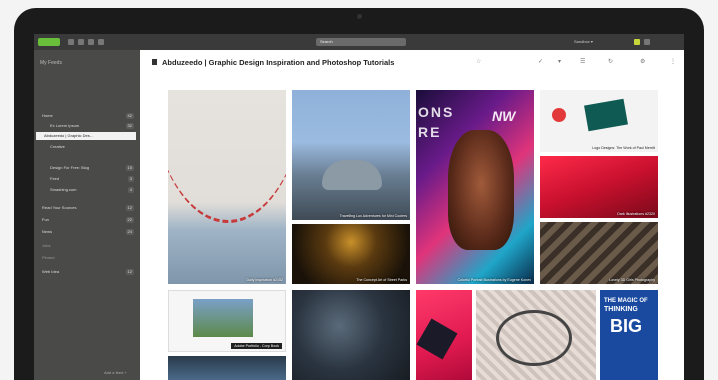 The width and height of the screenshot is (718, 380). What do you see at coordinates (63, 189) in the screenshot?
I see `sidebar-item-label: Smashing.com` at bounding box center [63, 189].